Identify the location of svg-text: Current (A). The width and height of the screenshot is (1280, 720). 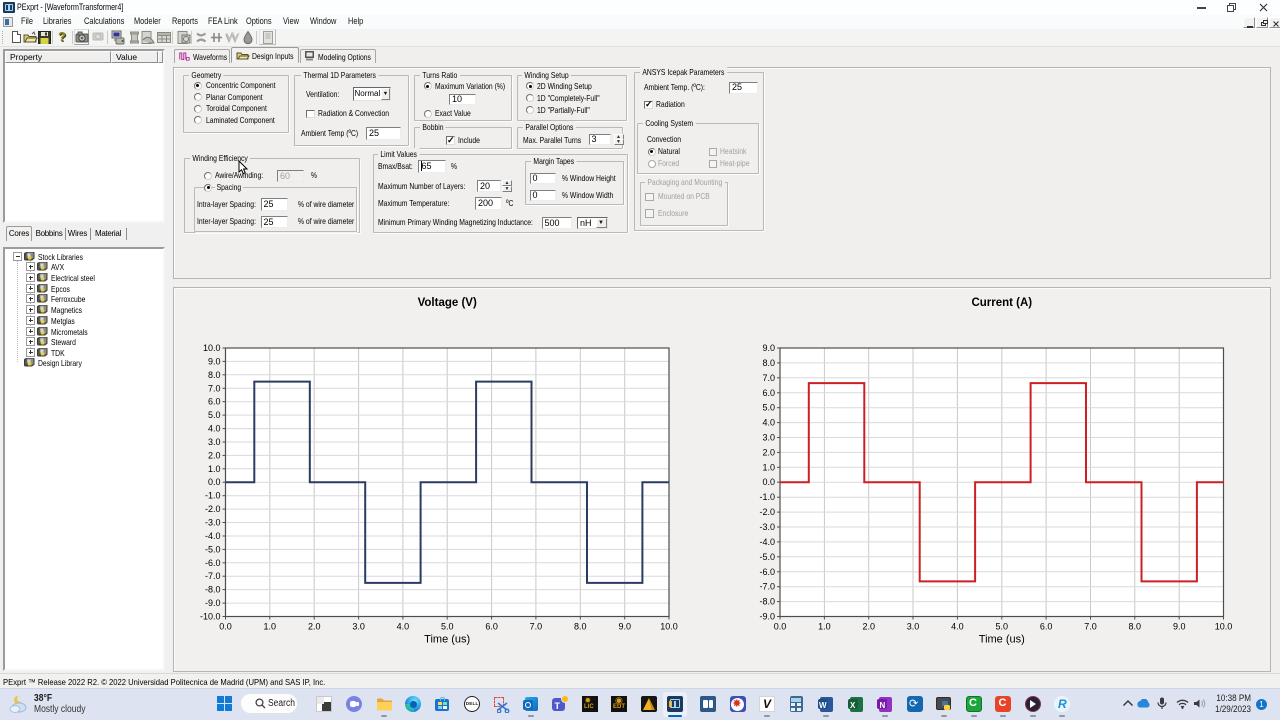
(1001, 303).